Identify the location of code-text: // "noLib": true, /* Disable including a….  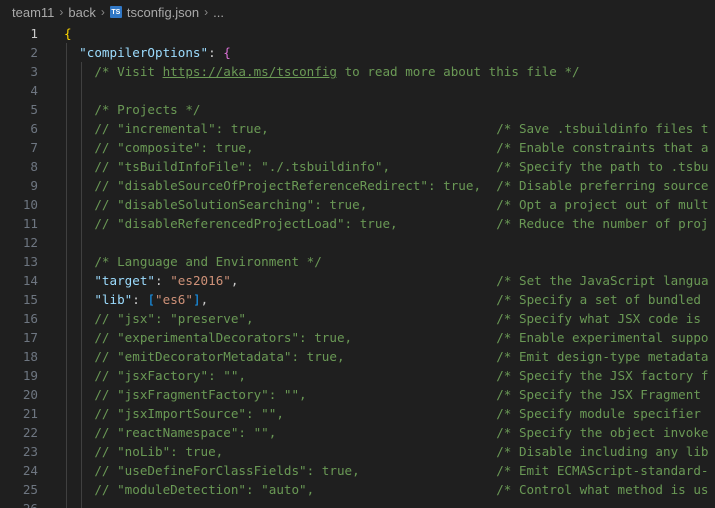
(401, 451).